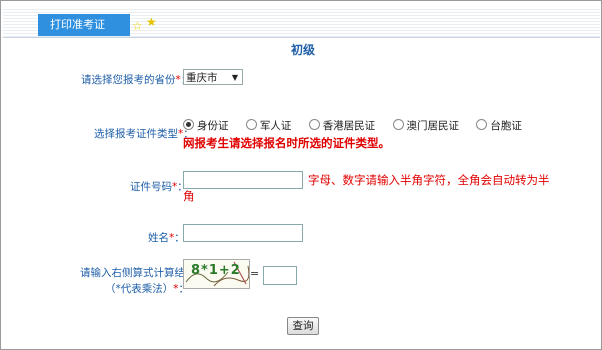 The image size is (602, 350). What do you see at coordinates (138, 273) in the screenshot?
I see `captcha-label-line1: 请输入右侧算式计算结果` at bounding box center [138, 273].